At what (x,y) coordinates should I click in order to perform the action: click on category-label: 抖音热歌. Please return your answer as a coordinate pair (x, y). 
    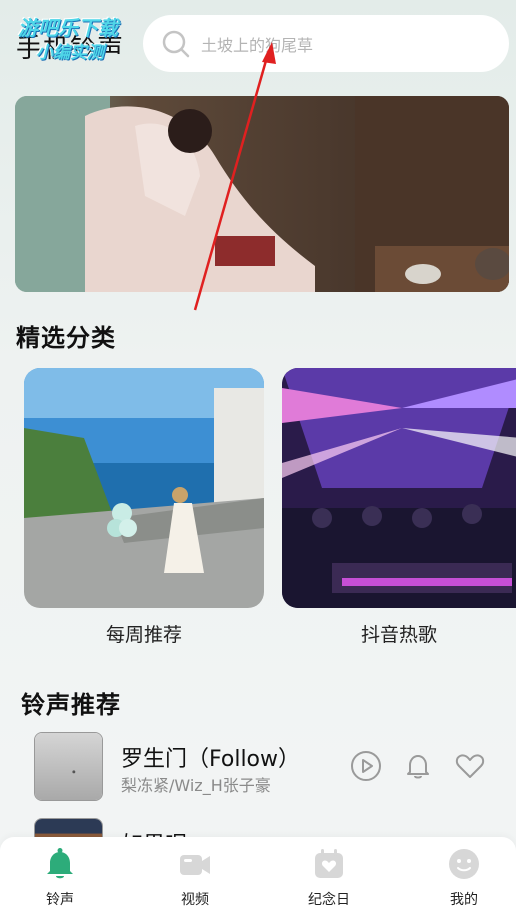
    Looking at the image, I should click on (398, 635).